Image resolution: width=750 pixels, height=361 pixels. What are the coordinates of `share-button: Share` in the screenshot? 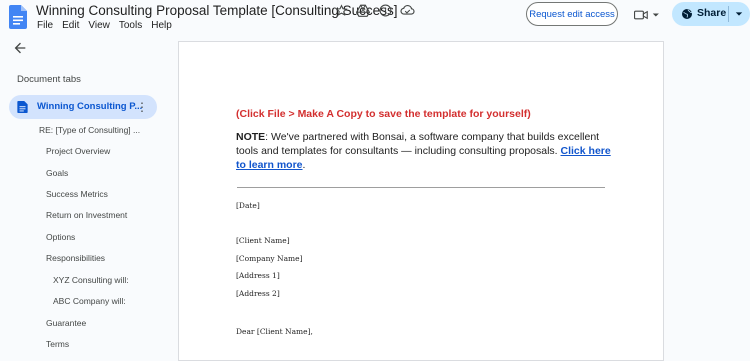 It's located at (711, 14).